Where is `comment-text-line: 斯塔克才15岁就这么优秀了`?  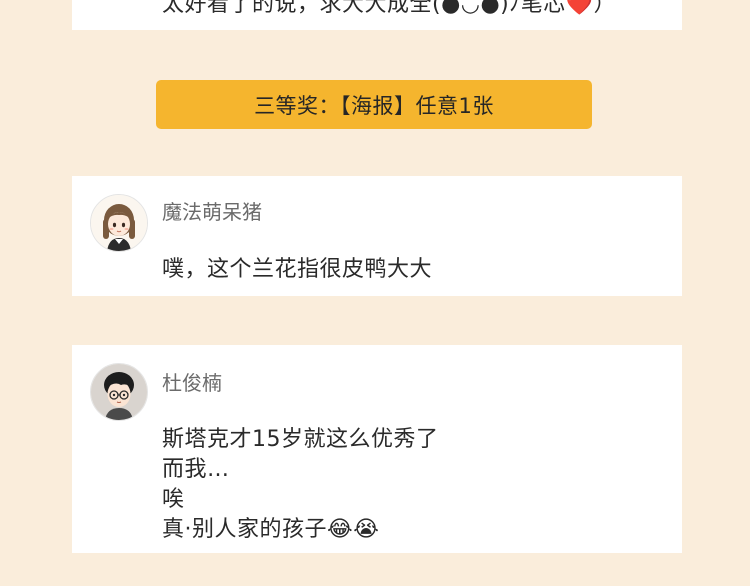
comment-text-line: 斯塔克才15岁就这么优秀了 is located at coordinates (300, 439).